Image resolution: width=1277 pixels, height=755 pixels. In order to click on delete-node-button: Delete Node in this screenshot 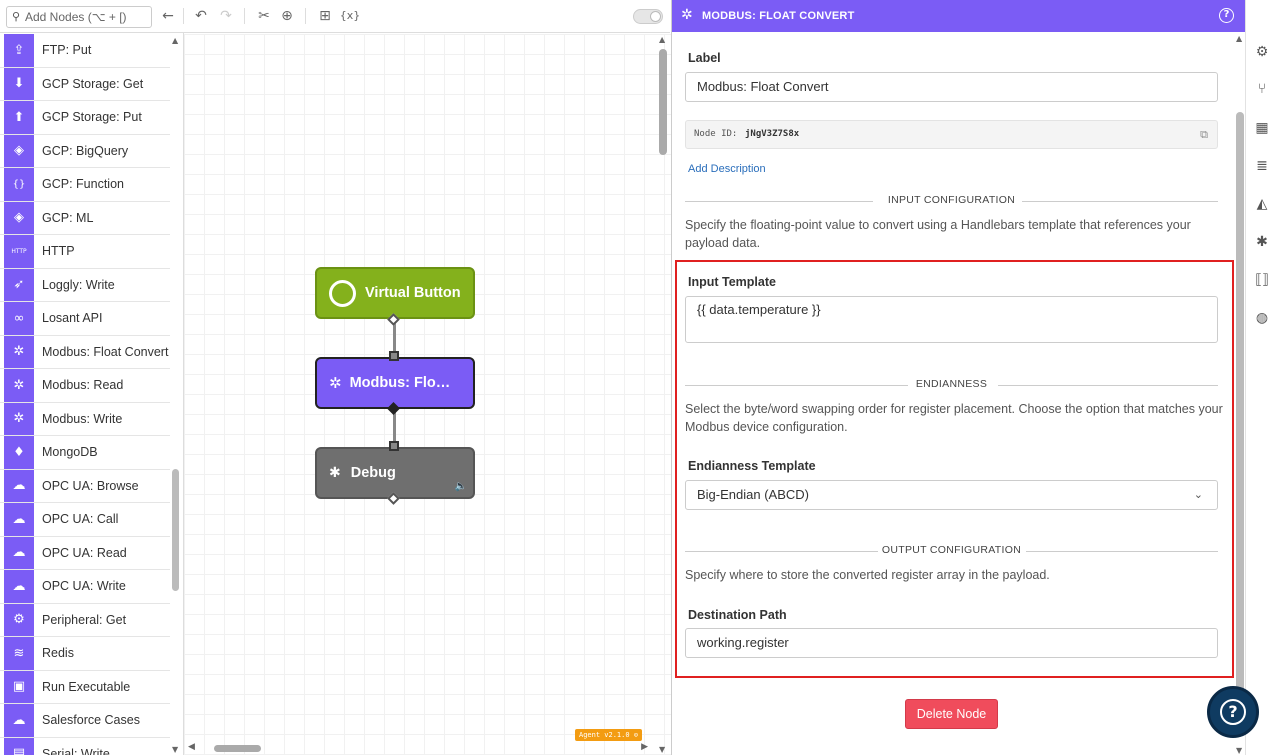, I will do `click(951, 714)`.